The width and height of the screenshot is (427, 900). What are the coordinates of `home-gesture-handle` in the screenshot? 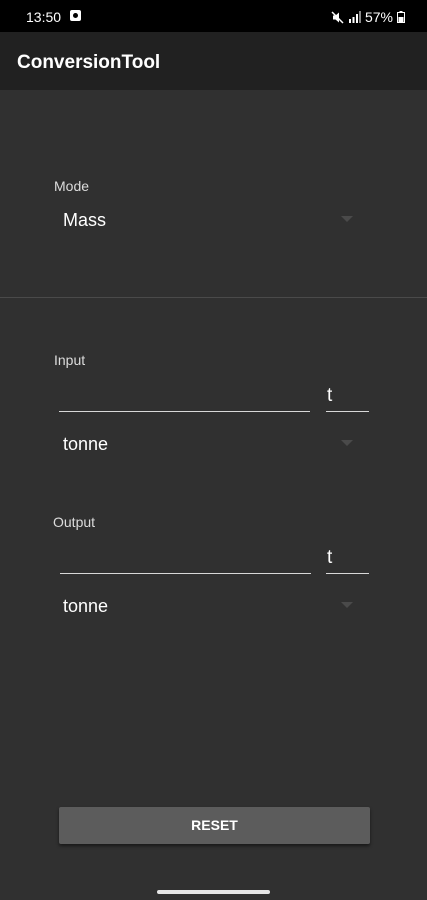 It's located at (213, 892).